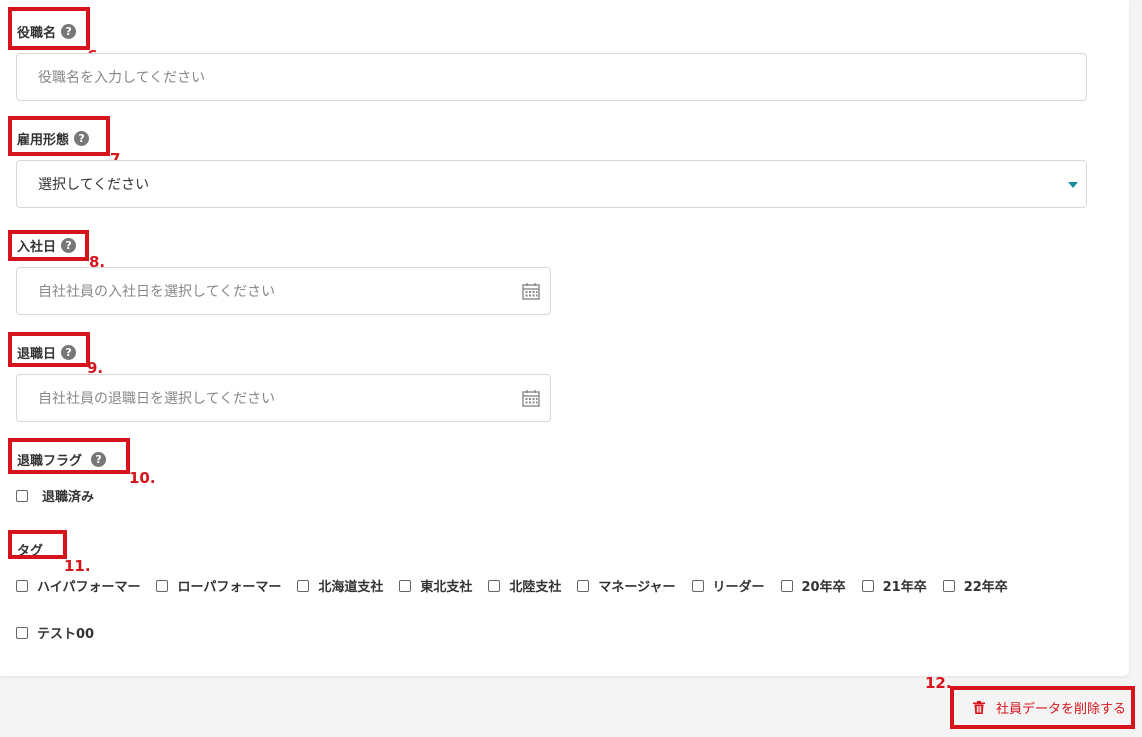  I want to click on step-number: 11., so click(77, 566).